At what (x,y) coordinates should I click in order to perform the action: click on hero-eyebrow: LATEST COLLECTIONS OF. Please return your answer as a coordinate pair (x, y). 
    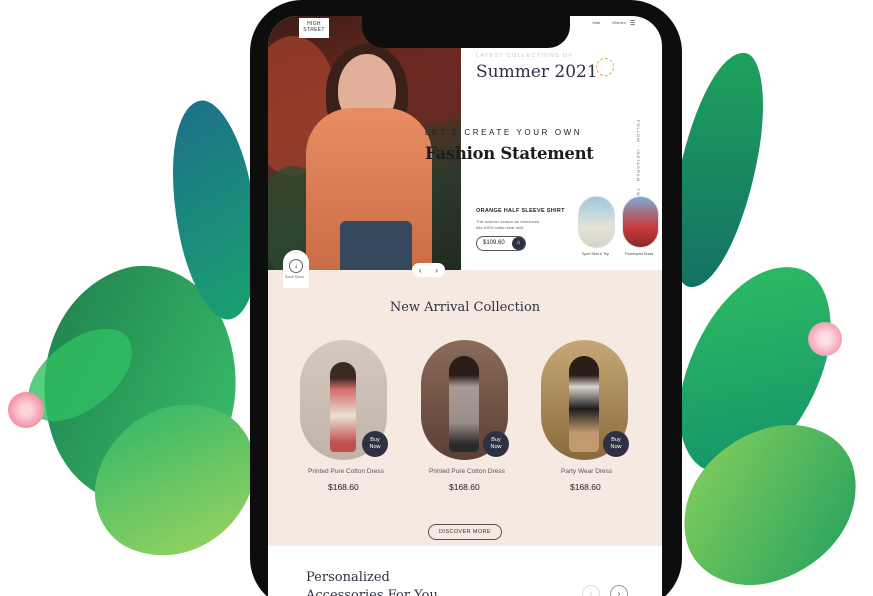
    Looking at the image, I should click on (525, 56).